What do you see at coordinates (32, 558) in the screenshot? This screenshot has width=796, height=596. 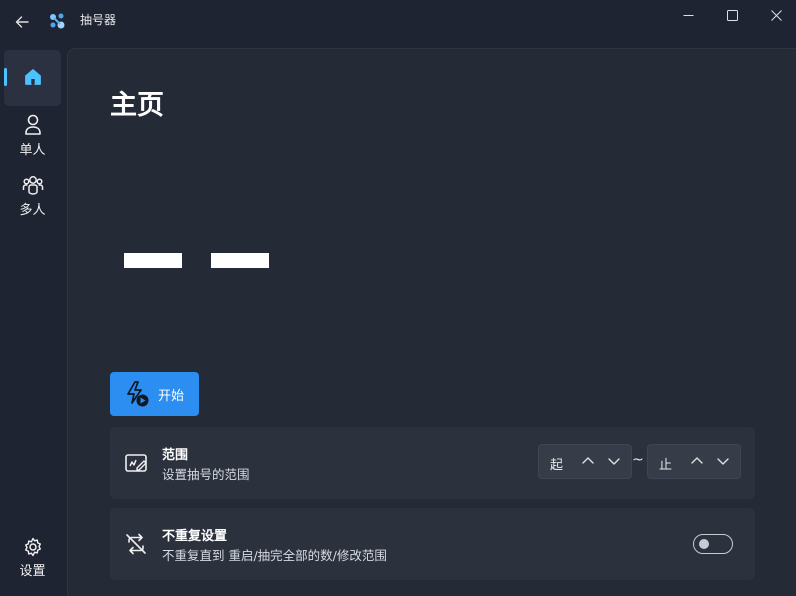 I see `sidebar-item-settings: 设置` at bounding box center [32, 558].